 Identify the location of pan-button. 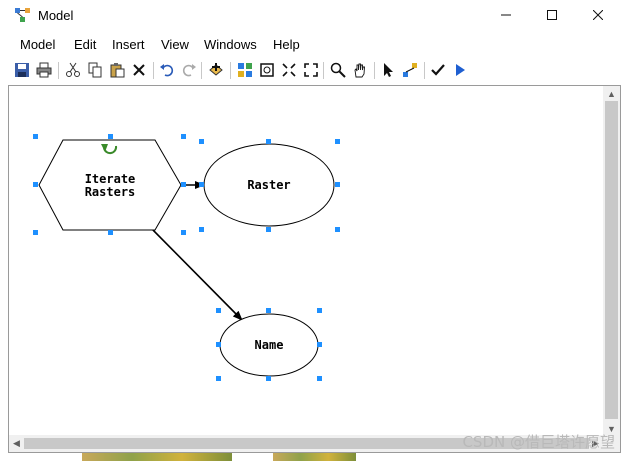
(360, 70).